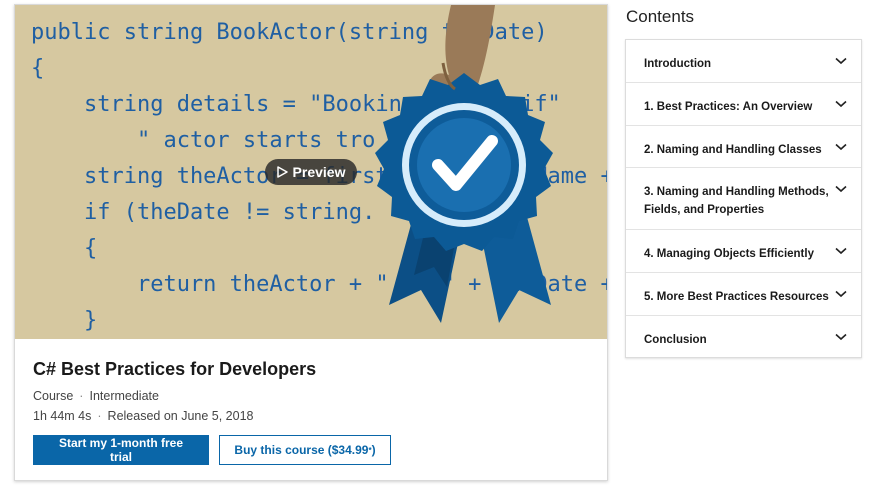 Image resolution: width=877 pixels, height=488 pixels. I want to click on toc-item-label: Conclusion, so click(675, 340).